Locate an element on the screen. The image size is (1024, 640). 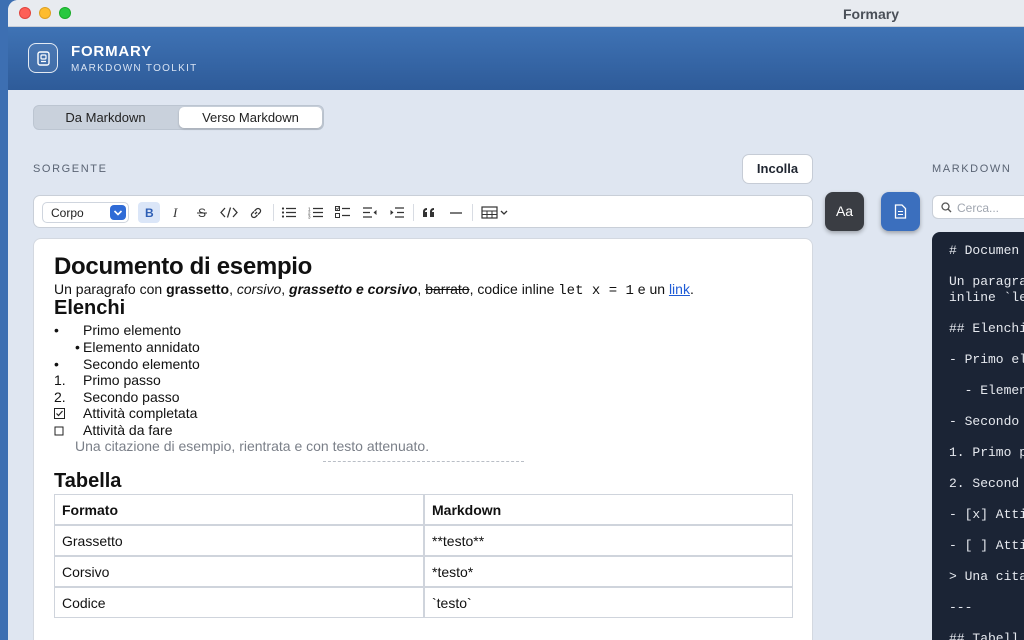
app-logo is located at coordinates (43, 58).